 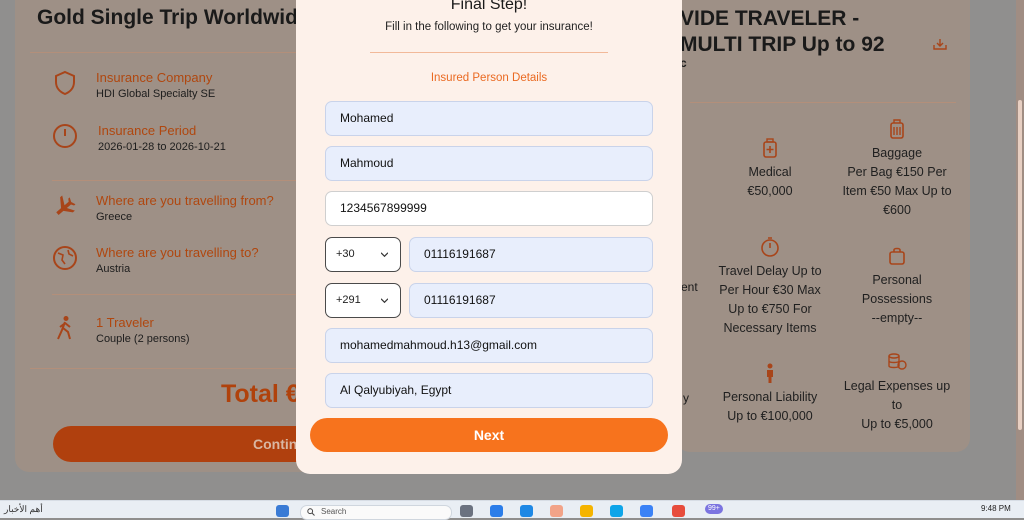 What do you see at coordinates (489, 345) in the screenshot?
I see `email-input: mohamedmahmoud.h13@gmail.com` at bounding box center [489, 345].